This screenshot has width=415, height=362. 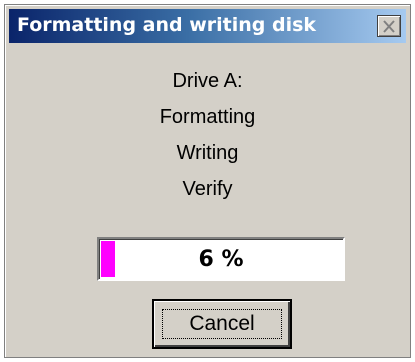 I want to click on verify-label: Verify, so click(x=207, y=189).